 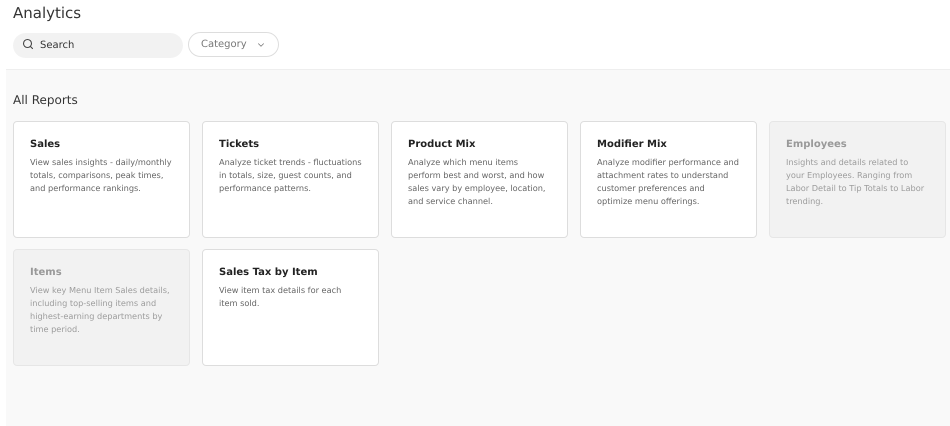 I want to click on category-dropdown: Category, so click(x=233, y=44).